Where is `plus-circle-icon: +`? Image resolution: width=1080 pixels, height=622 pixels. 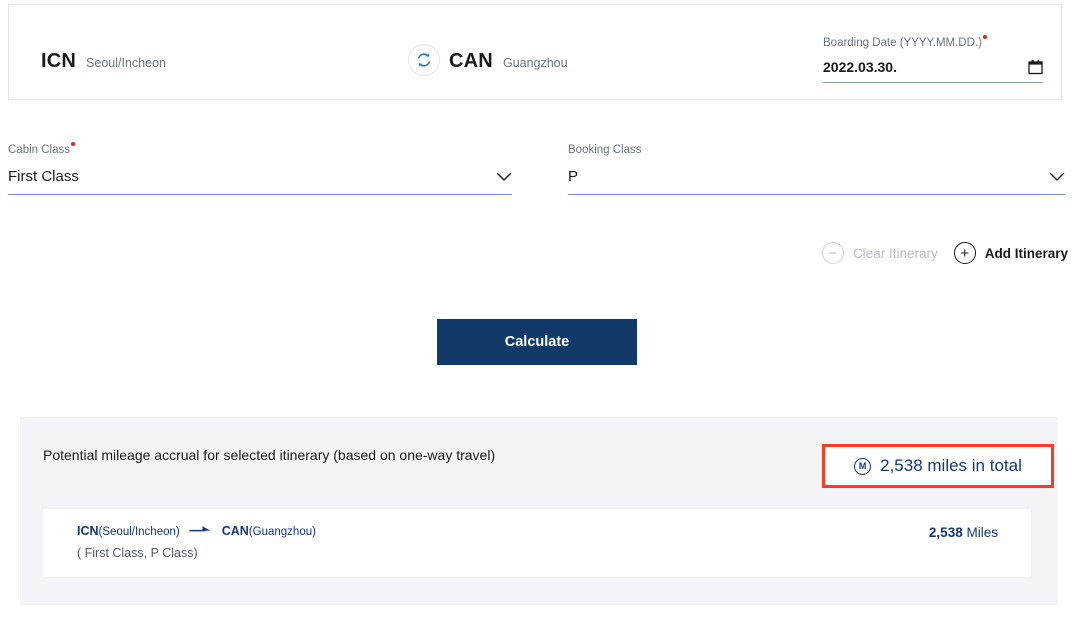 plus-circle-icon: + is located at coordinates (964, 253).